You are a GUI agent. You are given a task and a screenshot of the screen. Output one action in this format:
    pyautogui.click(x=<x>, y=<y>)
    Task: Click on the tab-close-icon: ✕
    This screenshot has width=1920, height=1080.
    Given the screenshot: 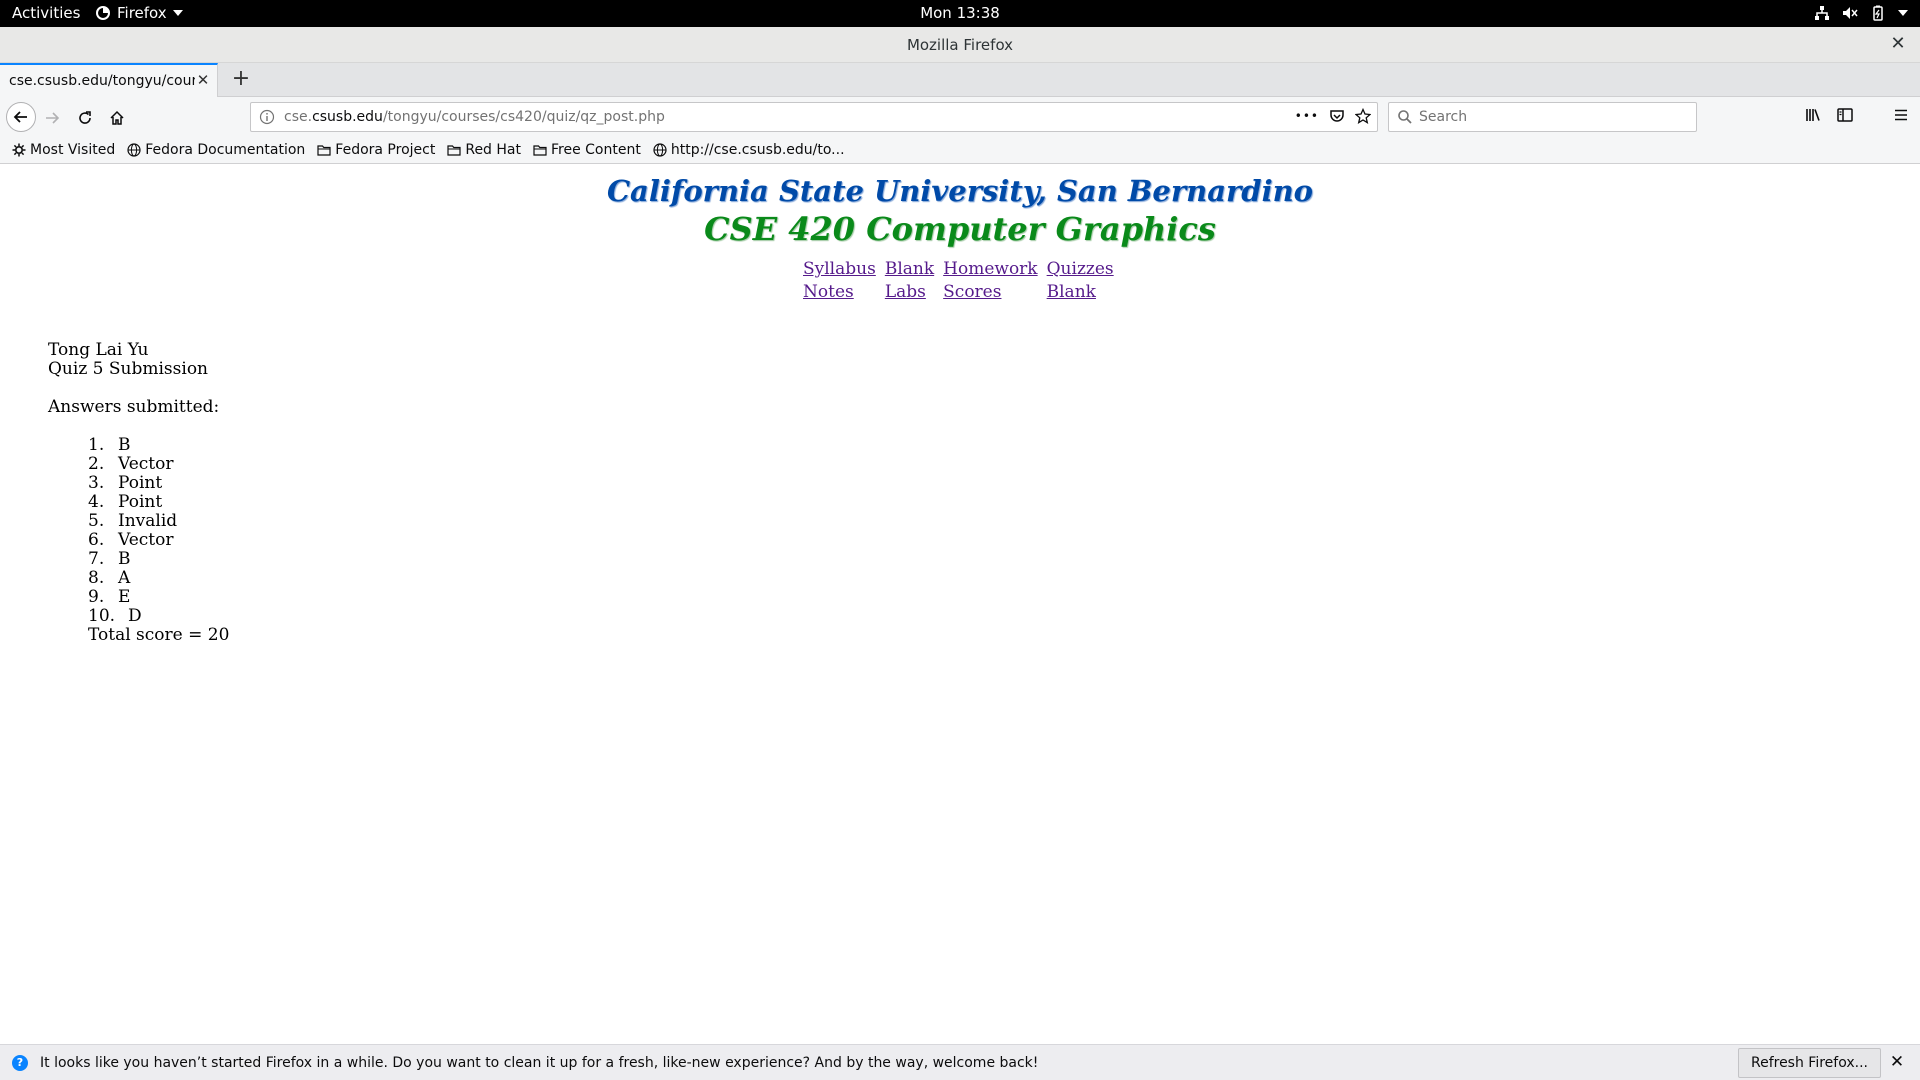 What is the action you would take?
    pyautogui.click(x=203, y=80)
    